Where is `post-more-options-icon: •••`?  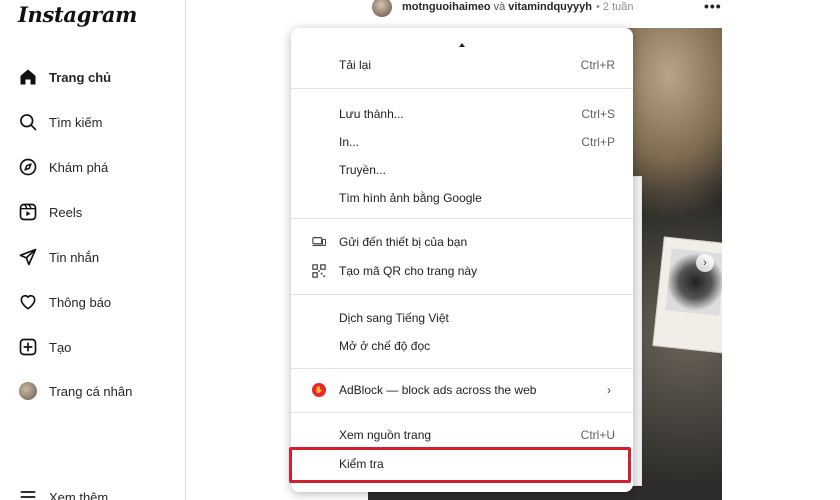 post-more-options-icon: ••• is located at coordinates (713, 7).